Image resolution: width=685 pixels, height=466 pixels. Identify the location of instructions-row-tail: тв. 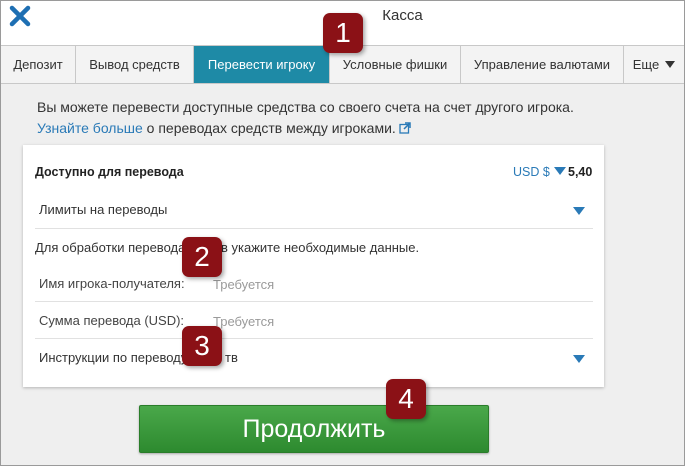
(231, 357).